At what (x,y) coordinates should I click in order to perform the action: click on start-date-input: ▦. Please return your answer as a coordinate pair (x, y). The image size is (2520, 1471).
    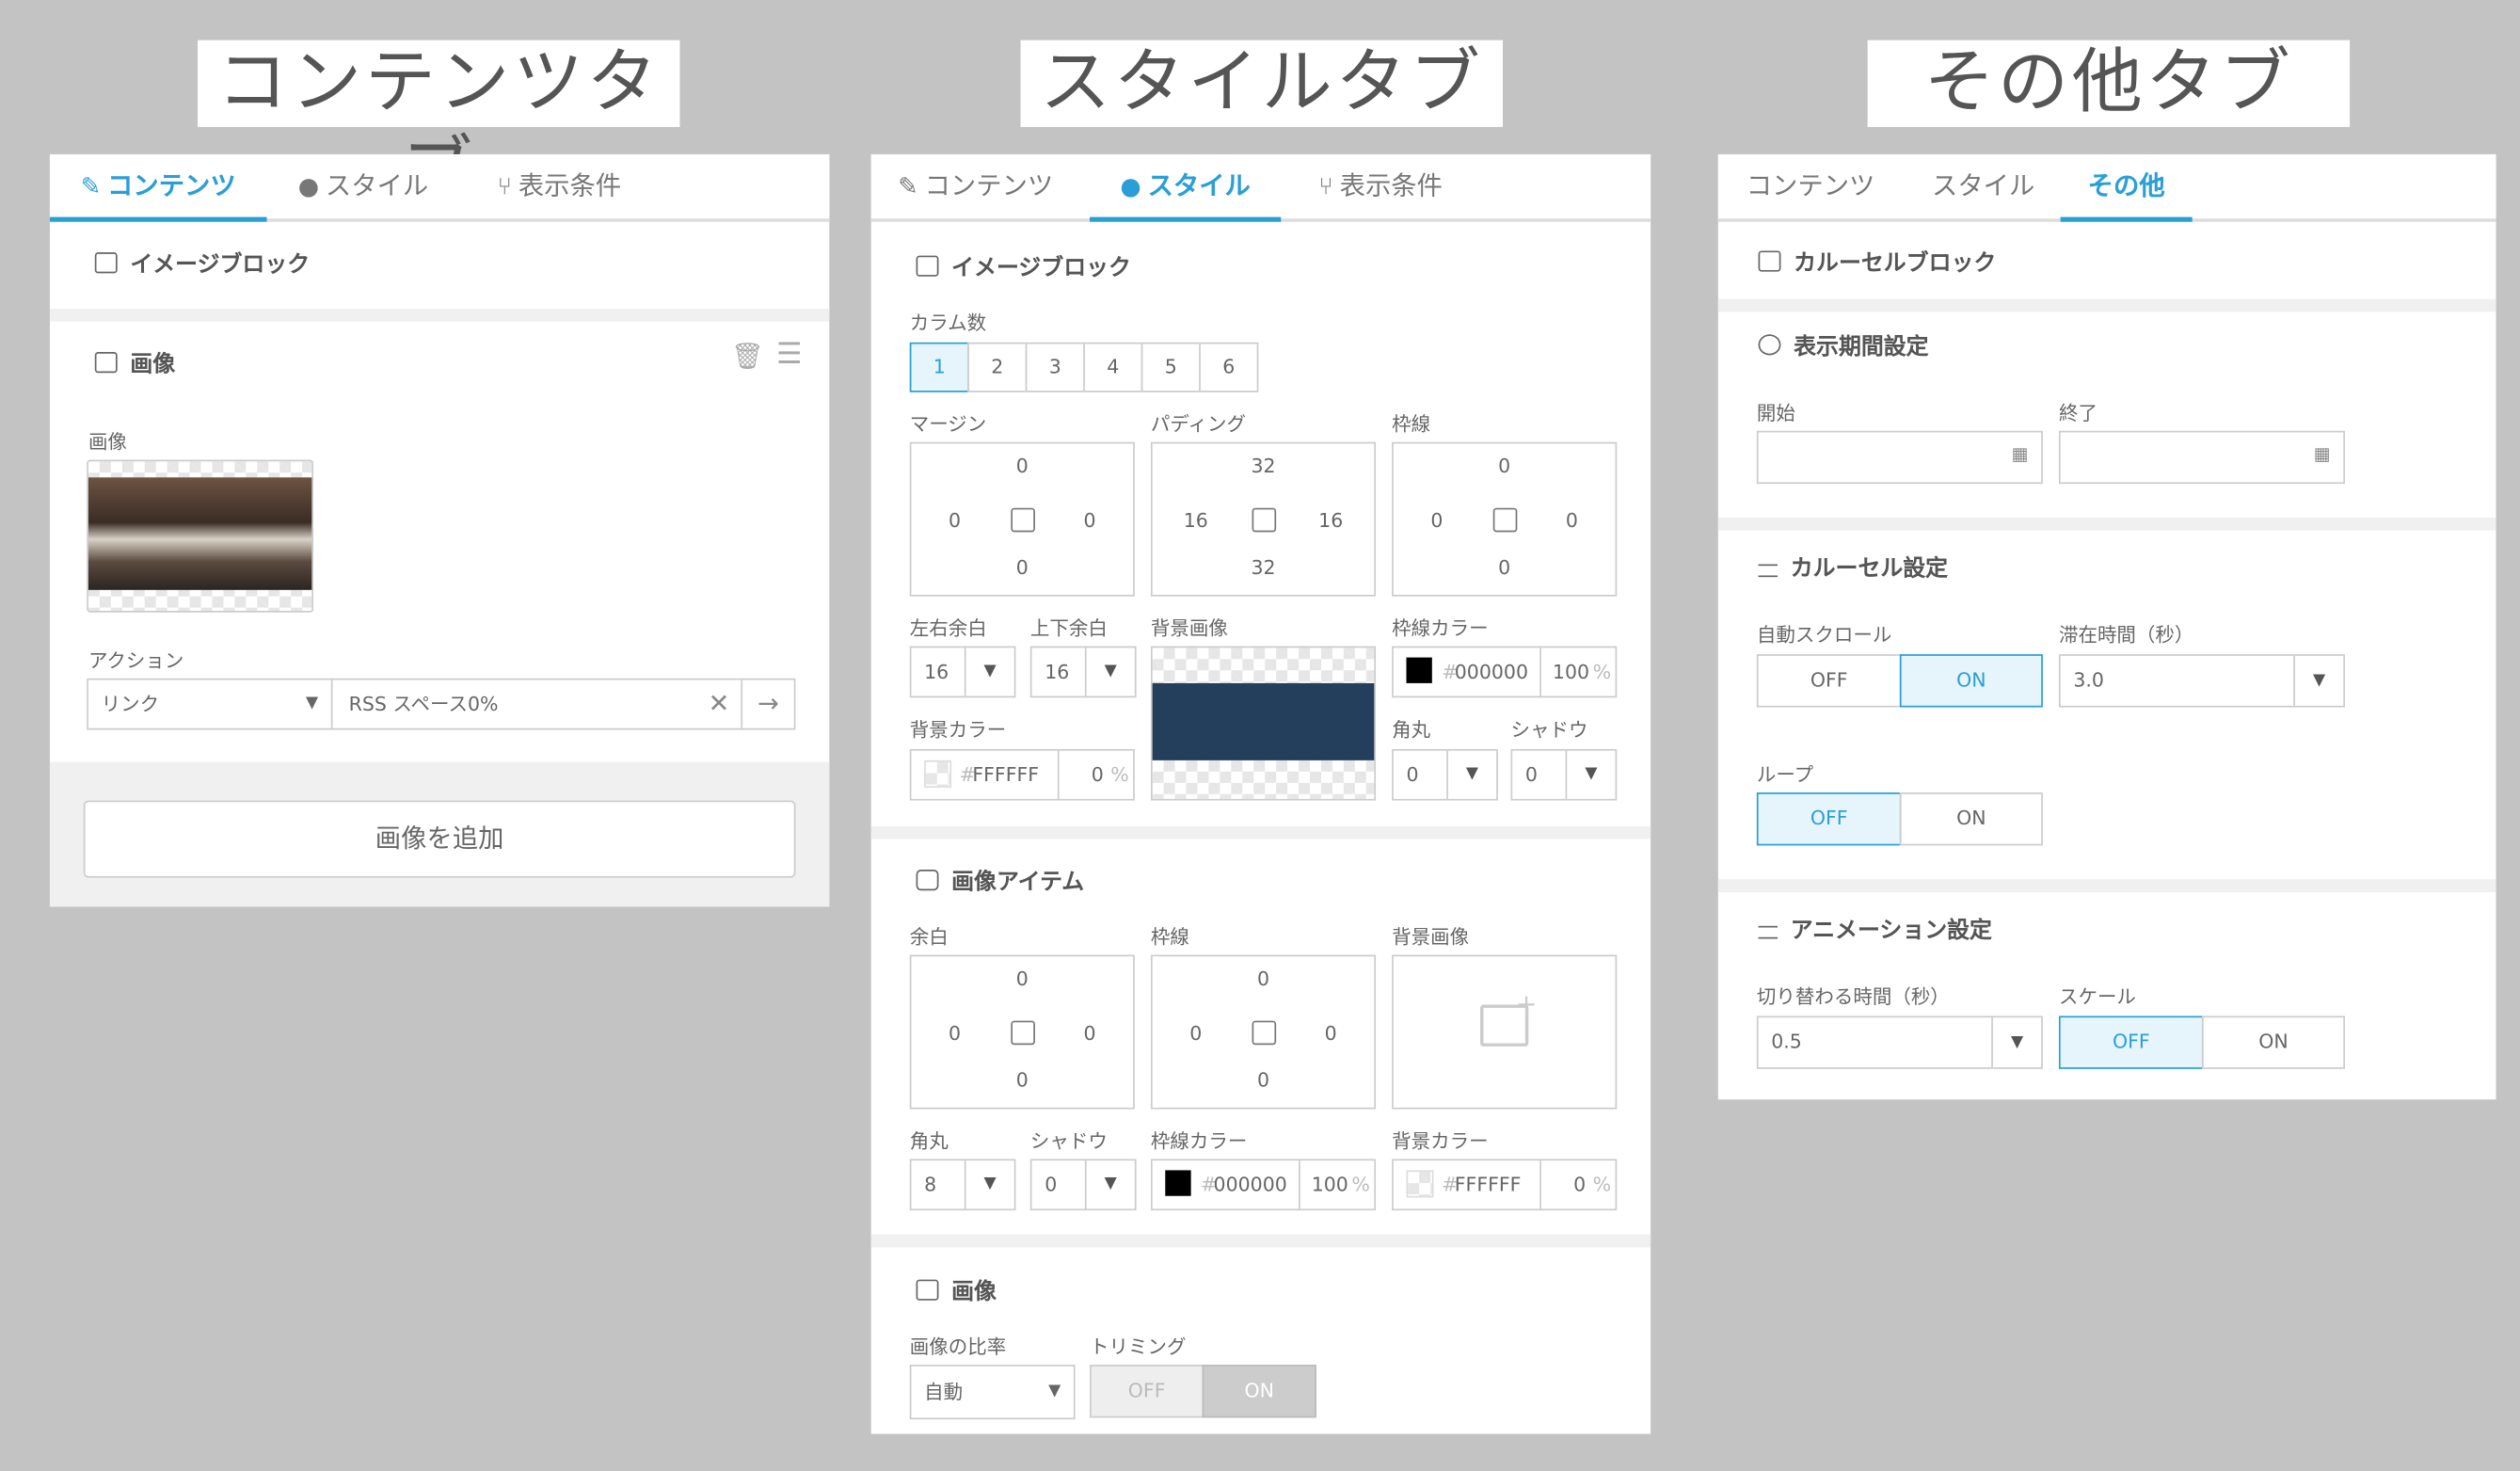
    Looking at the image, I should click on (1899, 457).